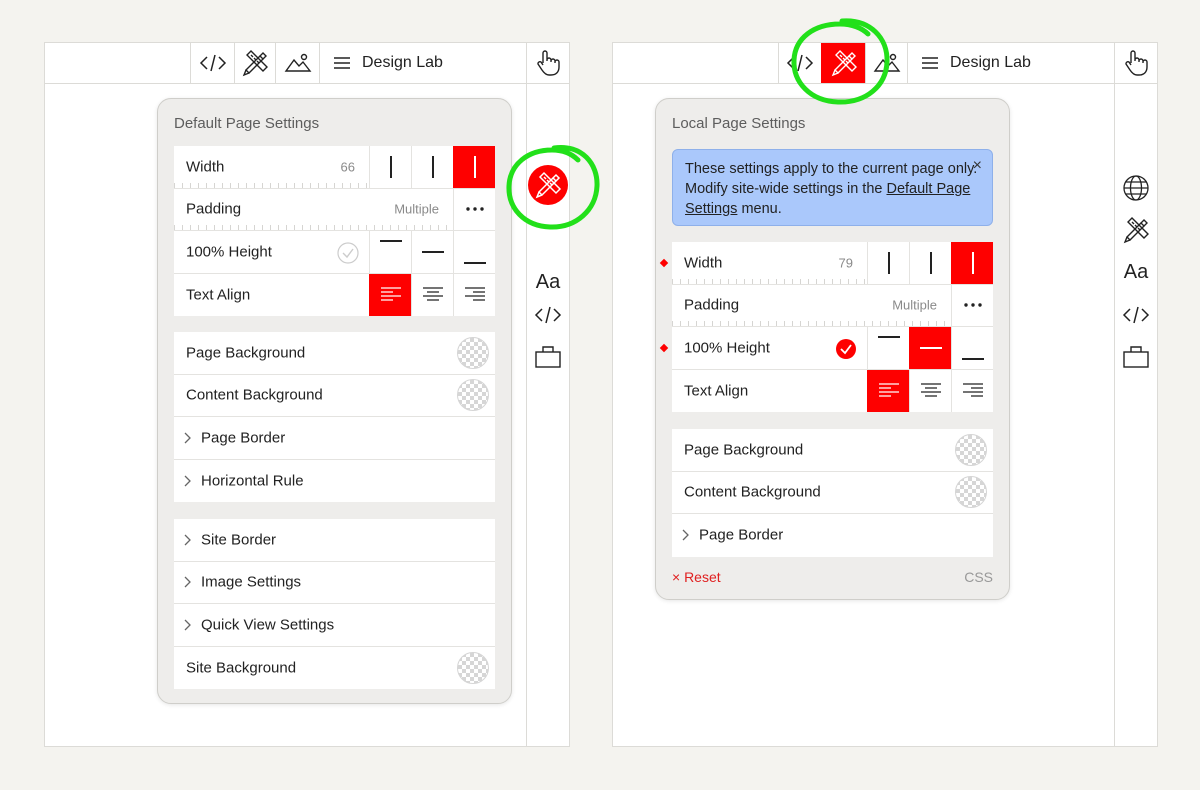 The image size is (1200, 790). What do you see at coordinates (334, 668) in the screenshot?
I see `site-background-row: Site Background` at bounding box center [334, 668].